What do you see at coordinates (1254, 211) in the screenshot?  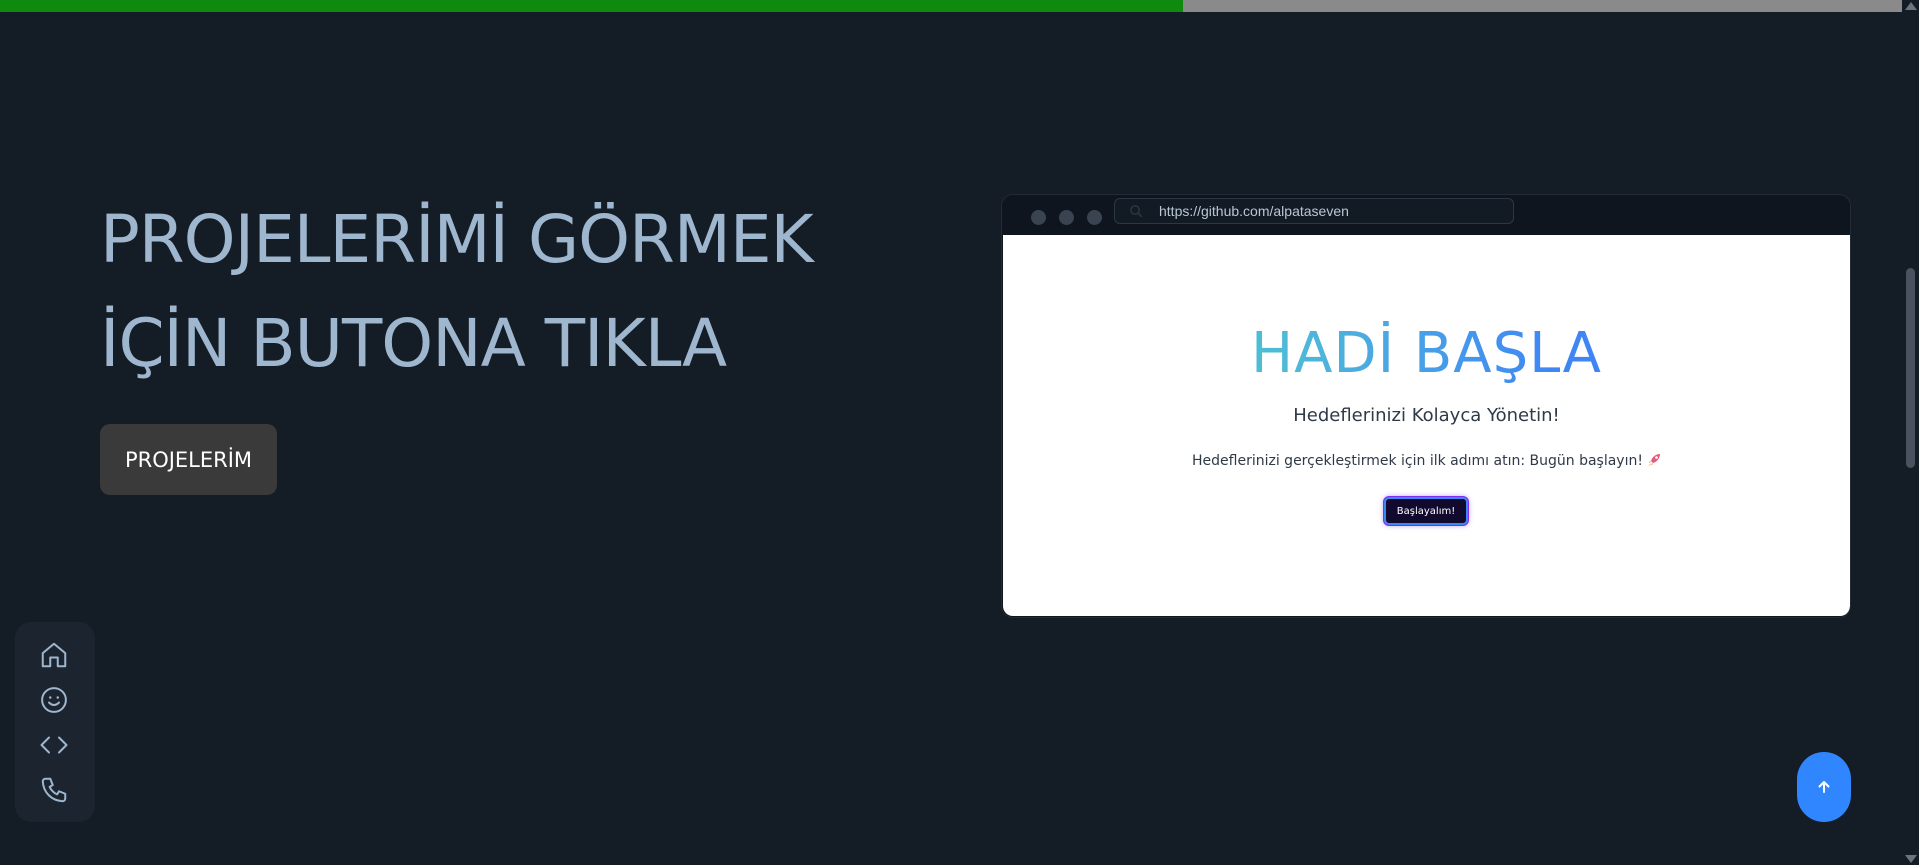 I see `url-text: https://github.com/alpataseven` at bounding box center [1254, 211].